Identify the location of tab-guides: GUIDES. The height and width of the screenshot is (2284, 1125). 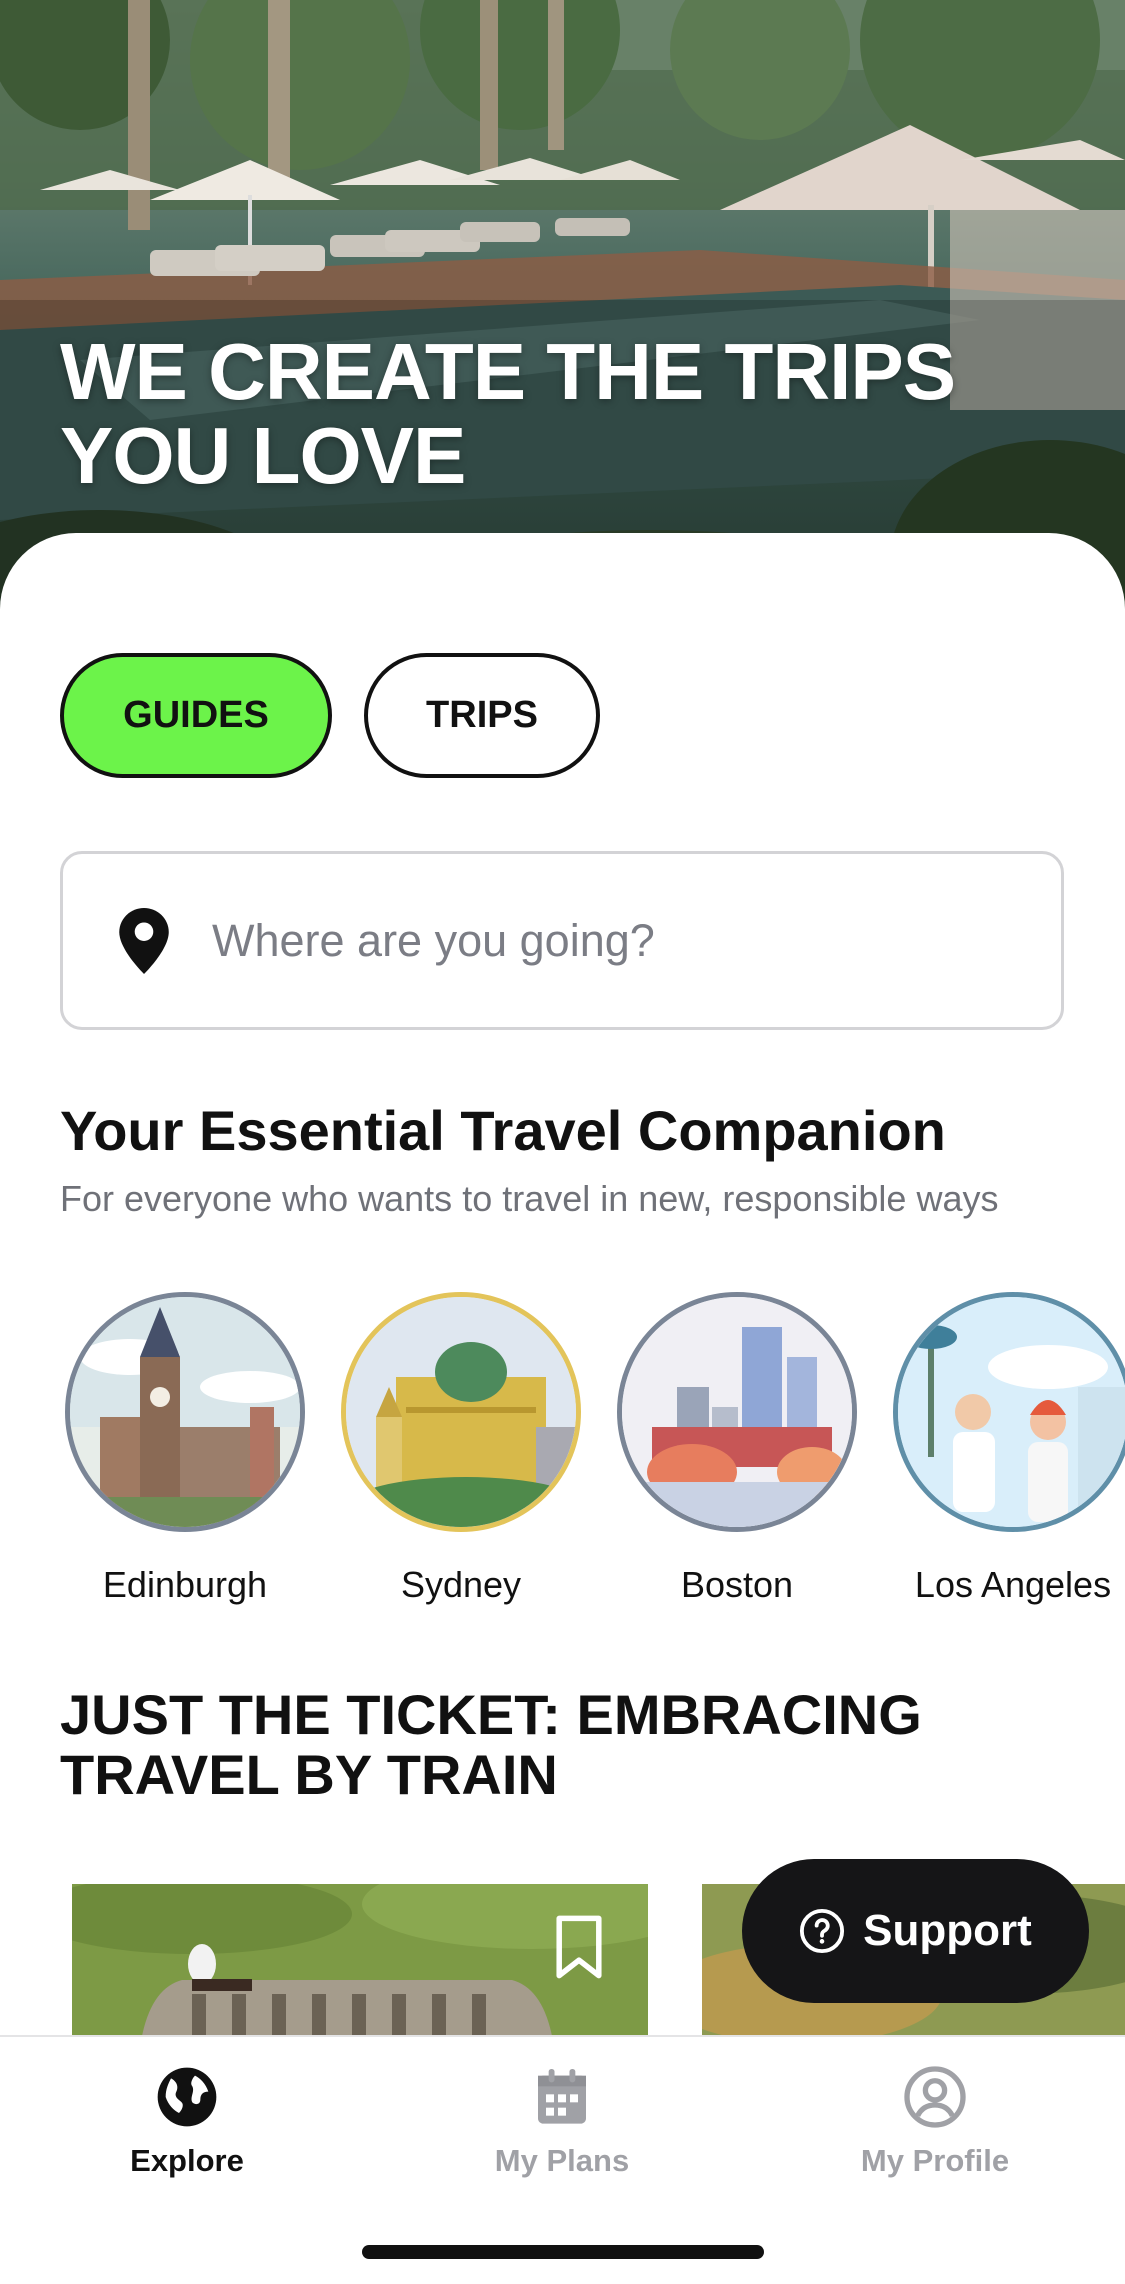
(196, 715).